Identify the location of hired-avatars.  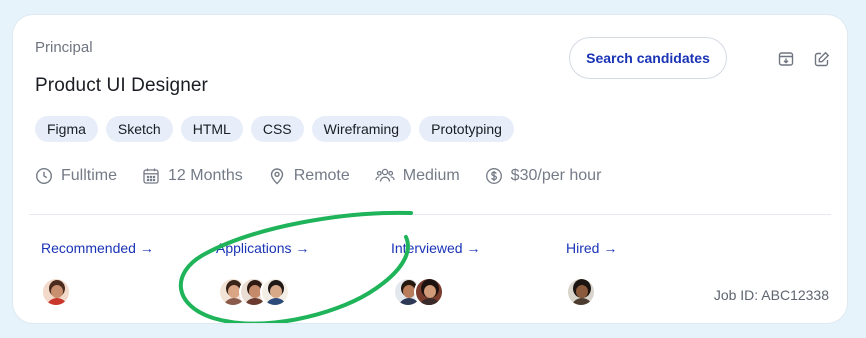
(581, 292).